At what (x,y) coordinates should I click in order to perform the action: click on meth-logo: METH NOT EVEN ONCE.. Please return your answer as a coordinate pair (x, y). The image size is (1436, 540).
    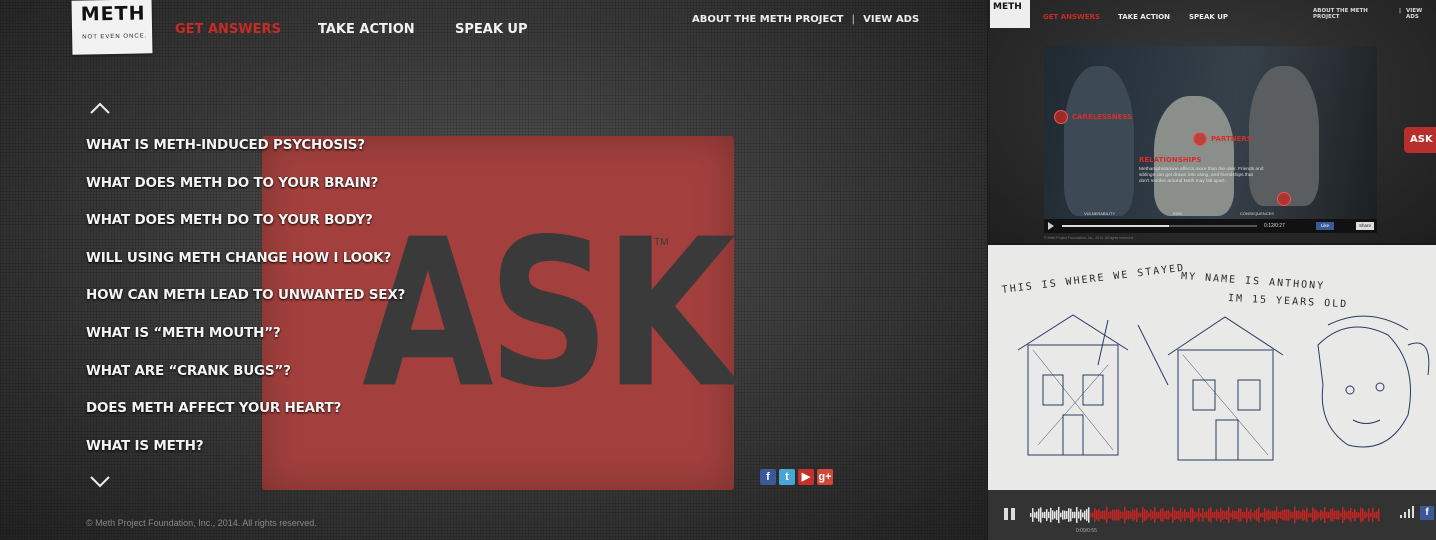
    Looking at the image, I should click on (112, 27).